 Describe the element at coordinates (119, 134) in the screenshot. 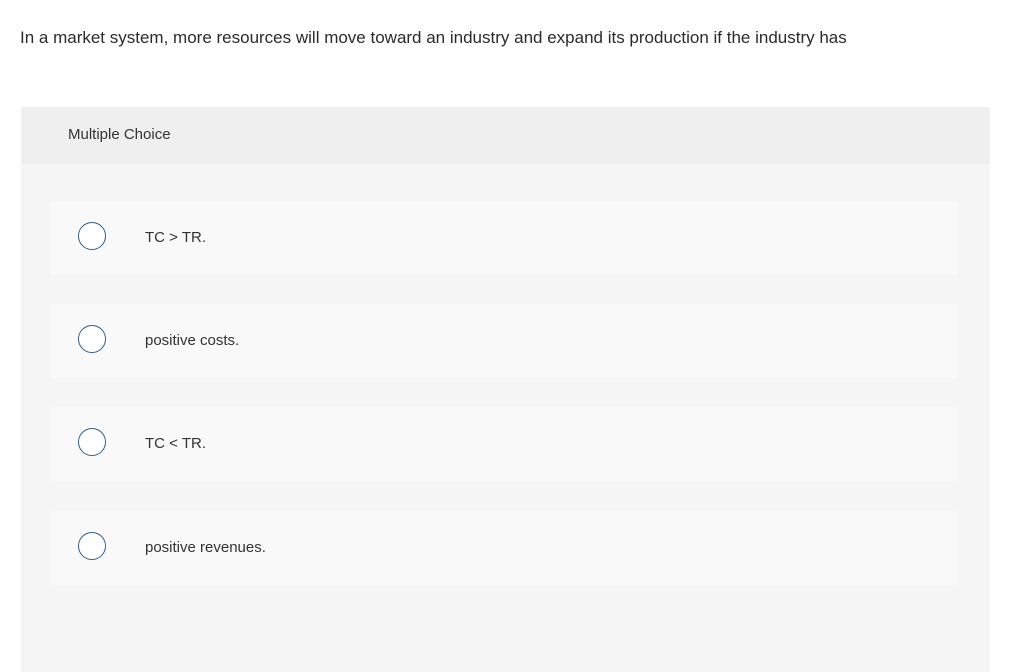

I see `question-type-label: Multiple Choice` at that location.